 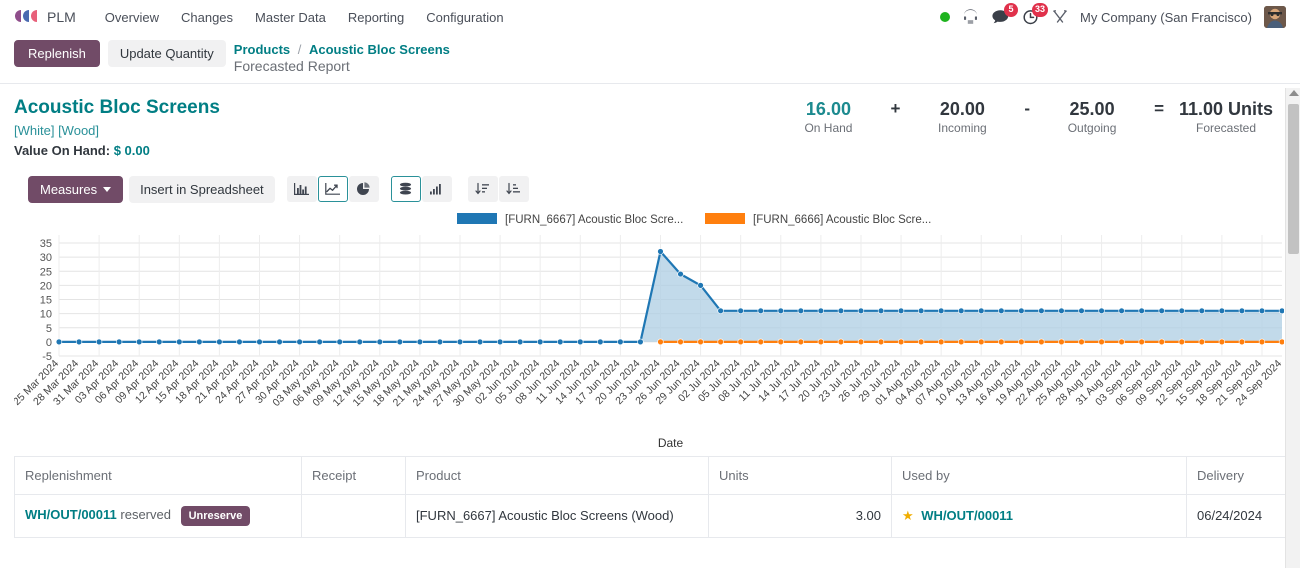 I want to click on update-quantity-button: Update Quantity, so click(x=166, y=53).